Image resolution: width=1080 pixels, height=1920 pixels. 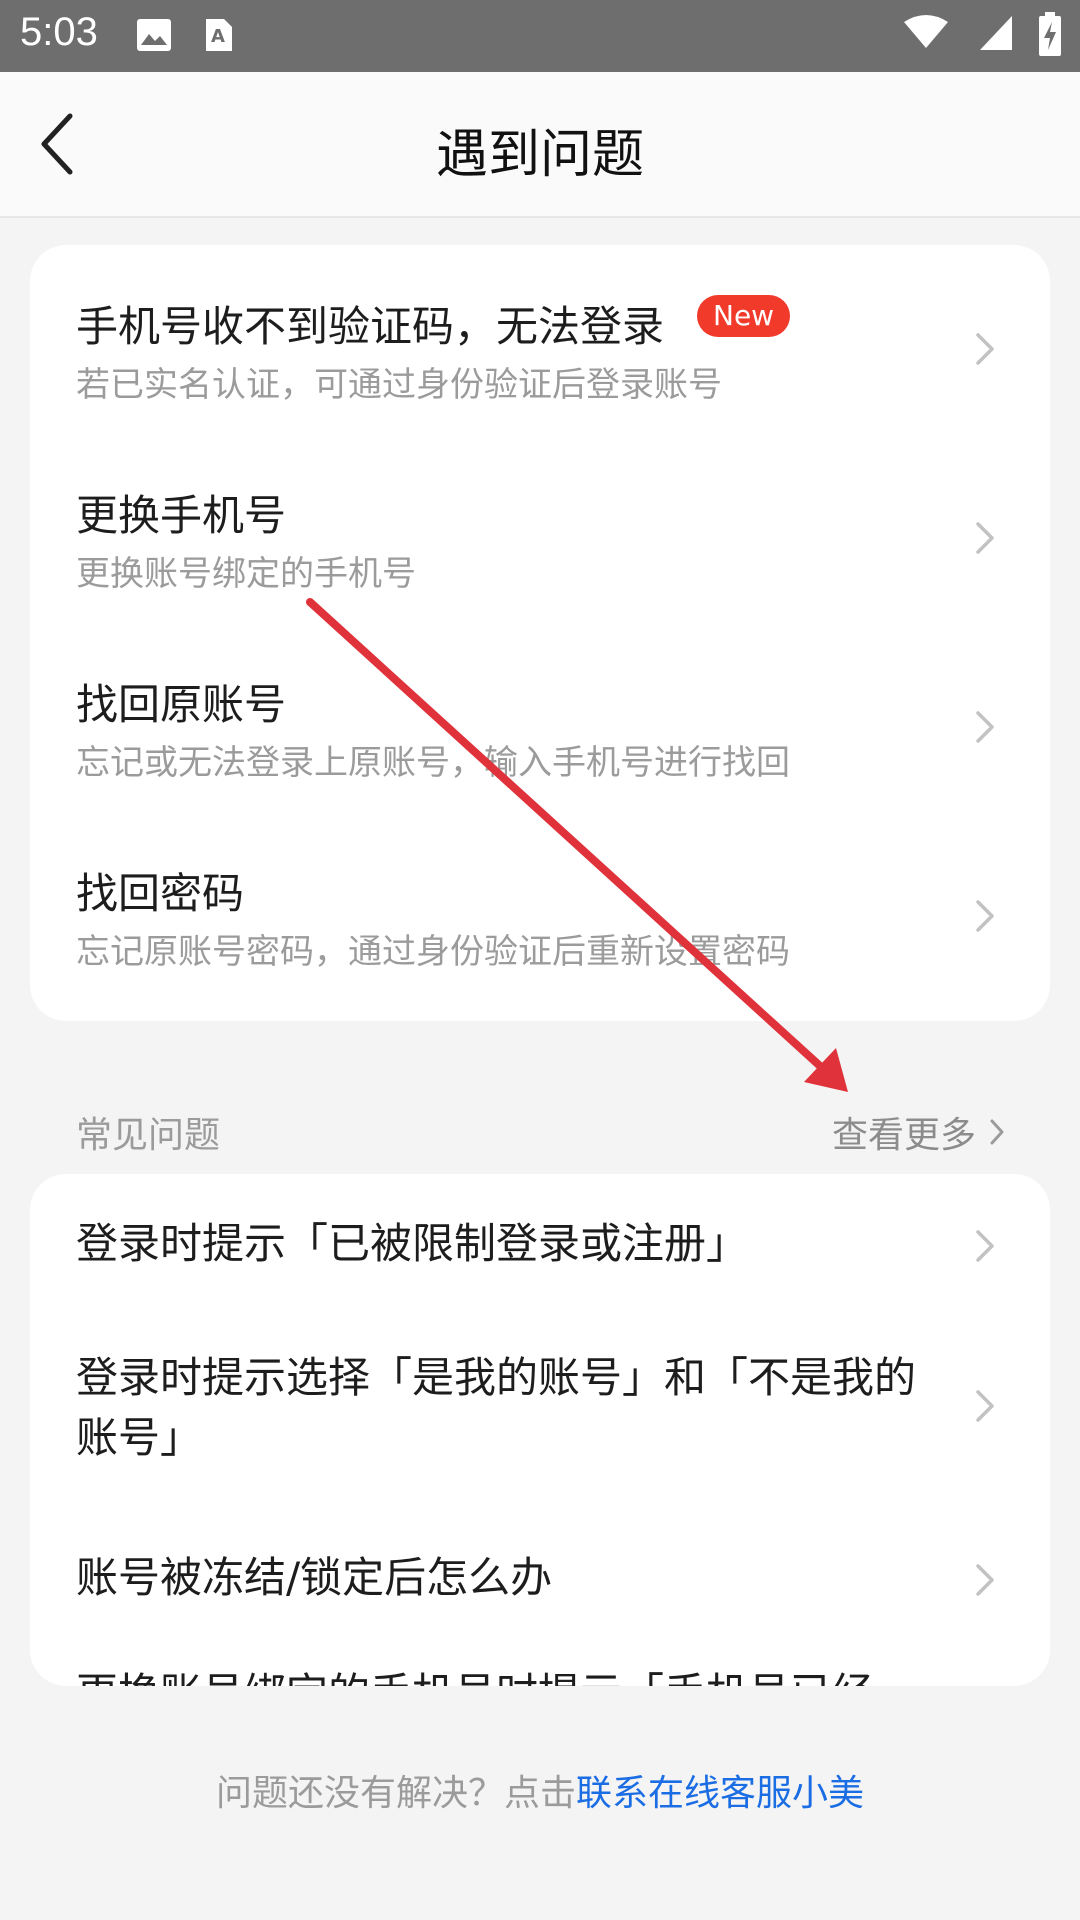 What do you see at coordinates (539, 155) in the screenshot?
I see `page-title: 遇到问题` at bounding box center [539, 155].